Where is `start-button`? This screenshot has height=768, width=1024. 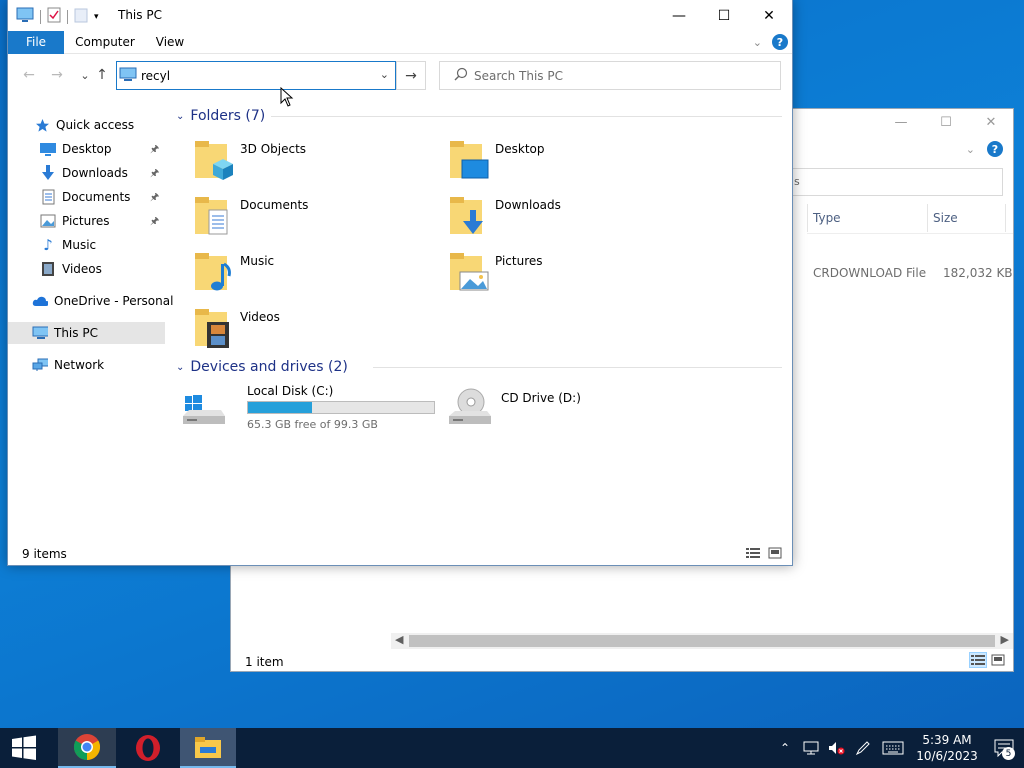 start-button is located at coordinates (24, 748).